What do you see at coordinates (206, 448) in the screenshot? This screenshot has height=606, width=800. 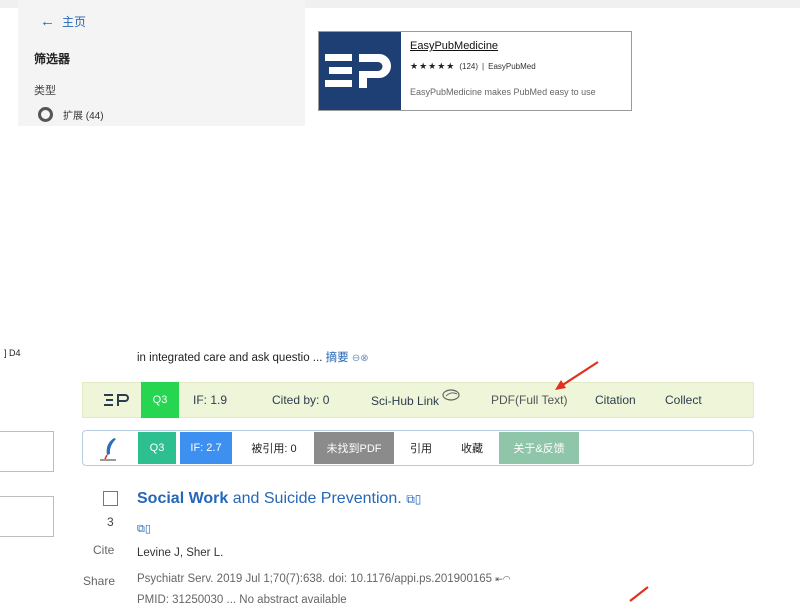 I see `impact-factor-cn: IF: 2.7` at bounding box center [206, 448].